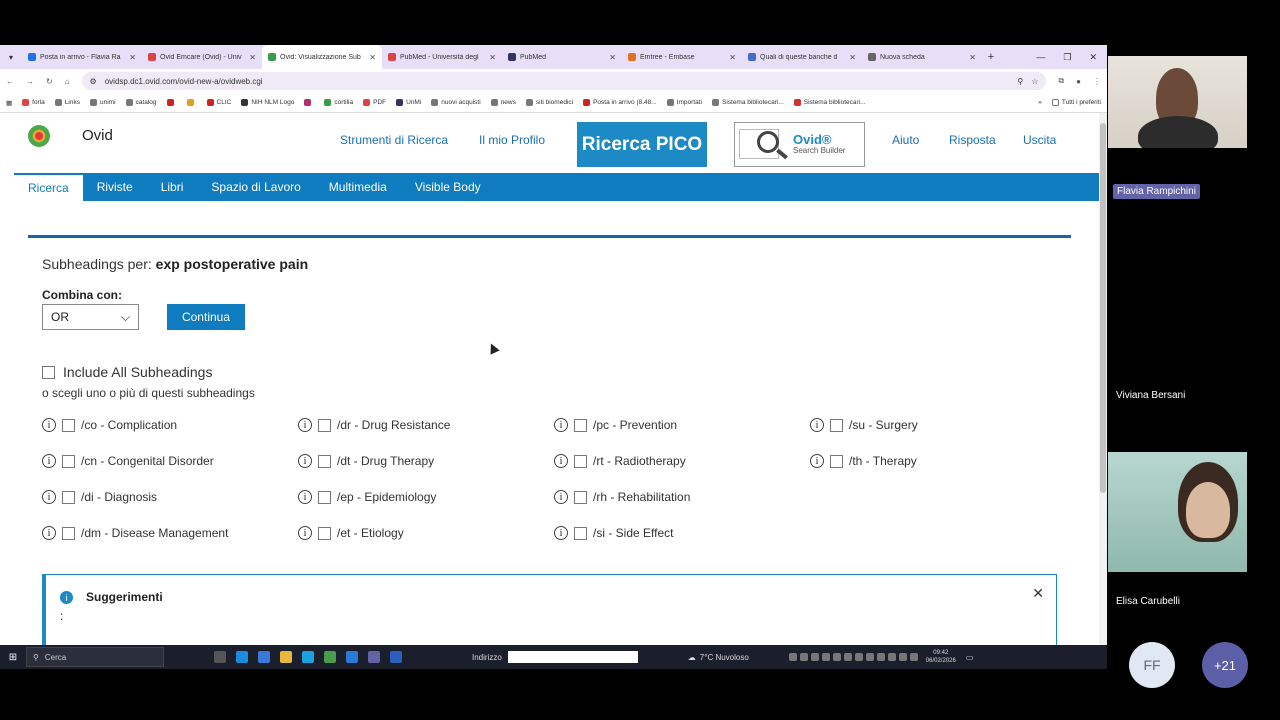  Describe the element at coordinates (512, 140) in the screenshot. I see `link-mio-profilo: Il mio Profilo` at that location.